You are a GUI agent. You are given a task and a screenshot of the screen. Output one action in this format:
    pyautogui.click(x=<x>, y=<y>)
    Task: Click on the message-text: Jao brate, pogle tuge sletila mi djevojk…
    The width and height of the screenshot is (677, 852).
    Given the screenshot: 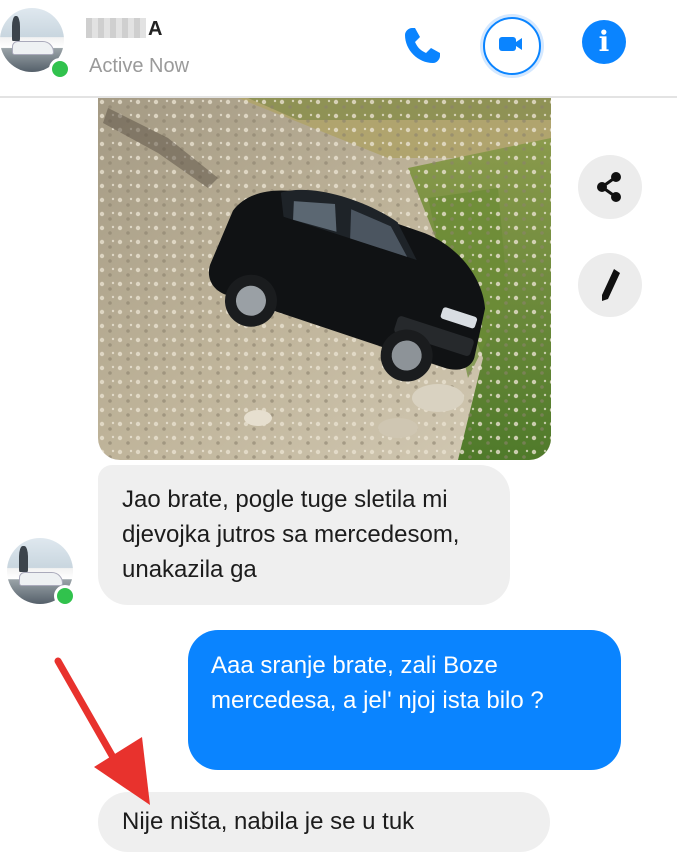 What is the action you would take?
    pyautogui.click(x=291, y=534)
    